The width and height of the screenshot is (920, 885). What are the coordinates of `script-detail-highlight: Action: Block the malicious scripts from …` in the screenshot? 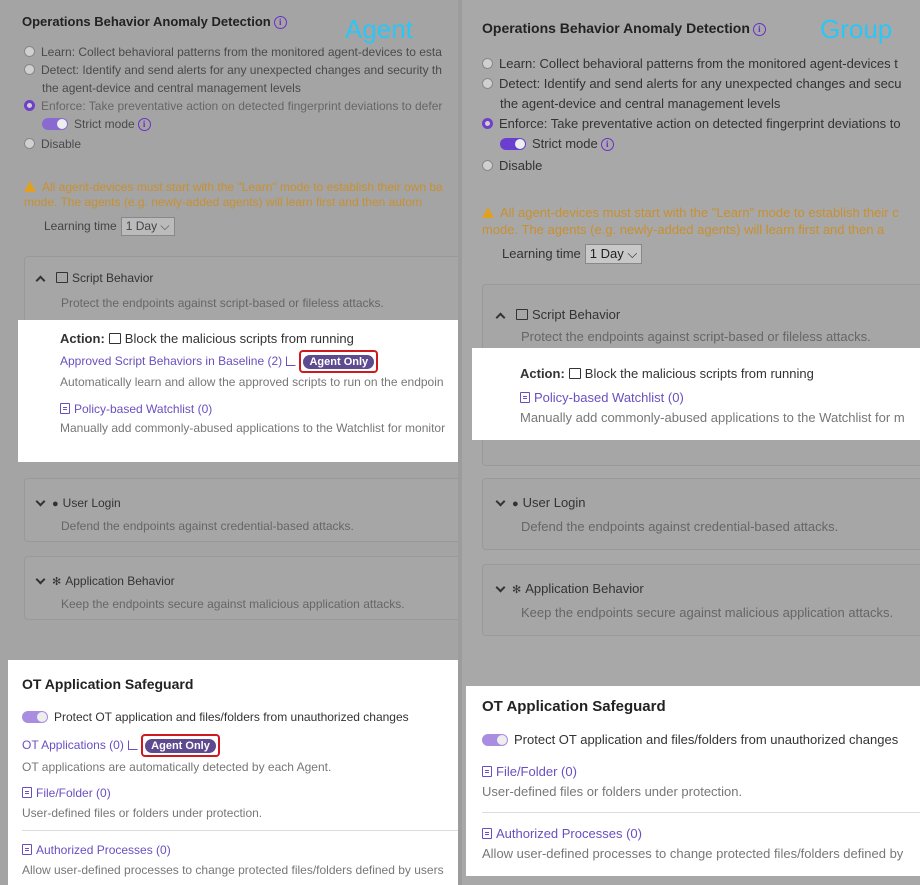 It's located at (238, 391).